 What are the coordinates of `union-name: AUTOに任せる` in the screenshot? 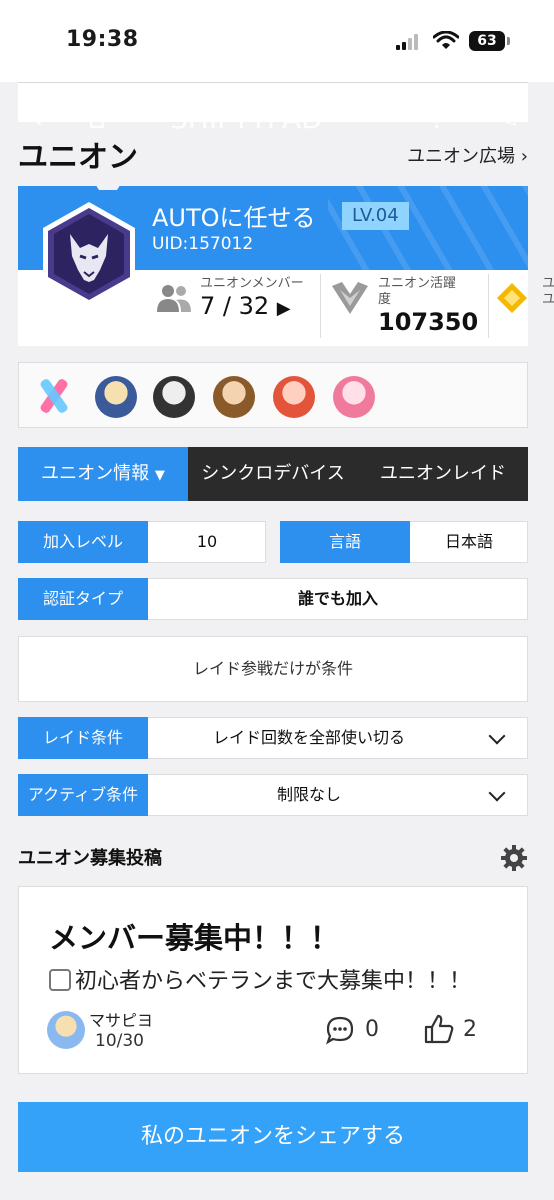 It's located at (234, 218).